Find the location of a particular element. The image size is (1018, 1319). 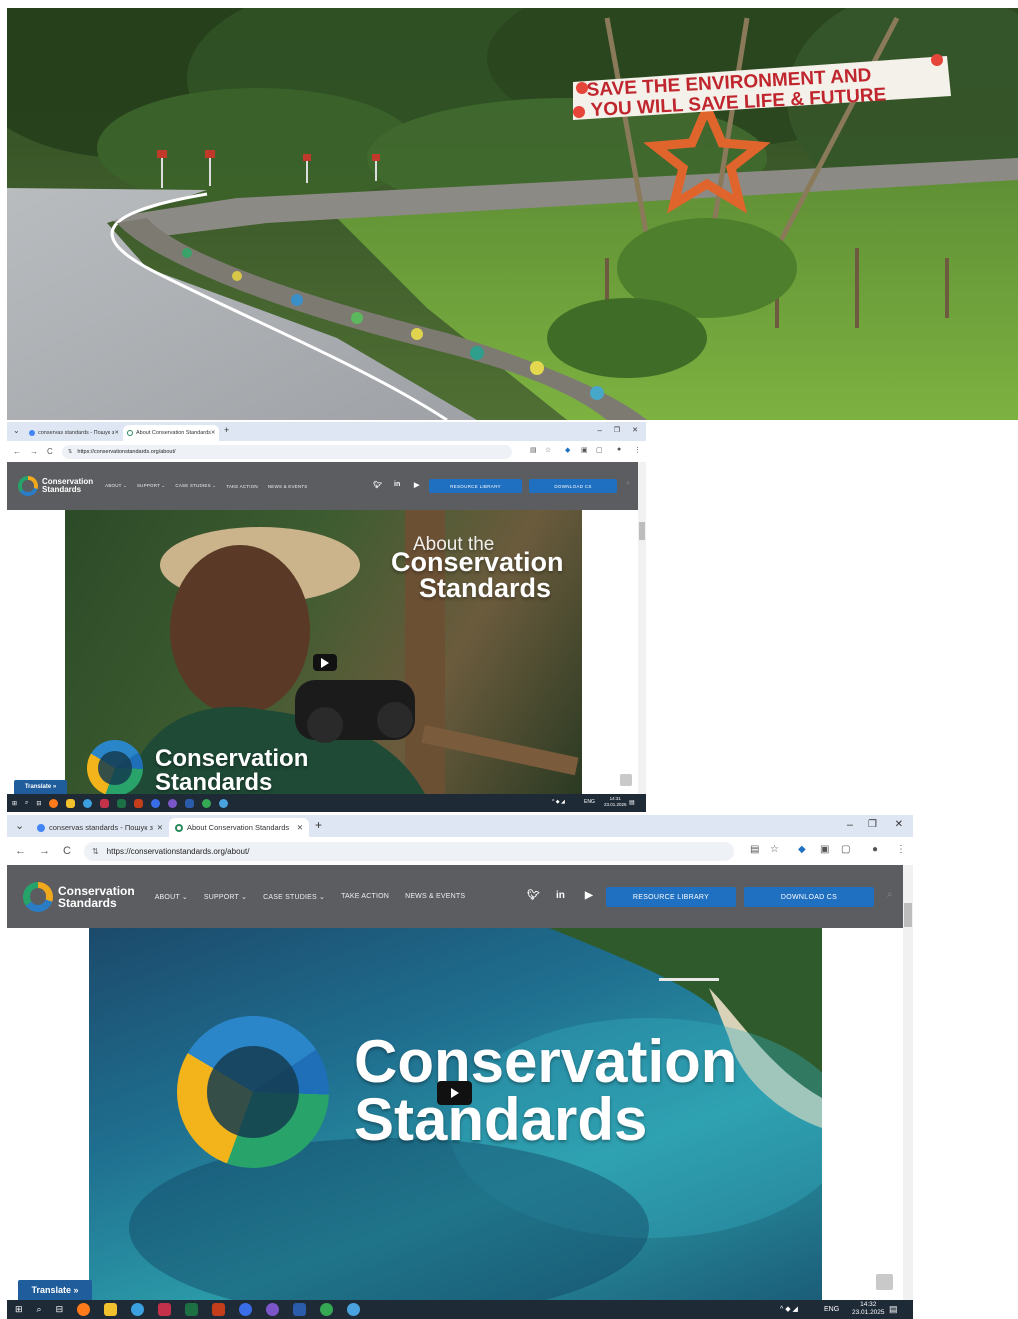

new-tab-icon: + is located at coordinates (226, 430).